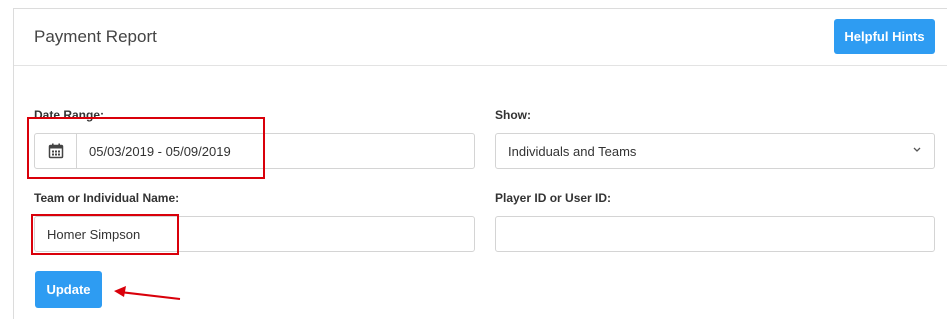 This screenshot has height=319, width=947. Describe the element at coordinates (95, 36) in the screenshot. I see `page-title: Payment Report` at that location.